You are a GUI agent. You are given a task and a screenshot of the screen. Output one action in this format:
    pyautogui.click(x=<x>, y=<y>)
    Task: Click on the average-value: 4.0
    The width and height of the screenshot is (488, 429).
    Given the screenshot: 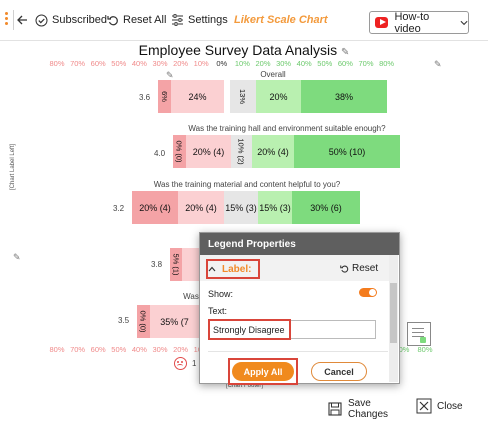 What is the action you would take?
    pyautogui.click(x=160, y=153)
    